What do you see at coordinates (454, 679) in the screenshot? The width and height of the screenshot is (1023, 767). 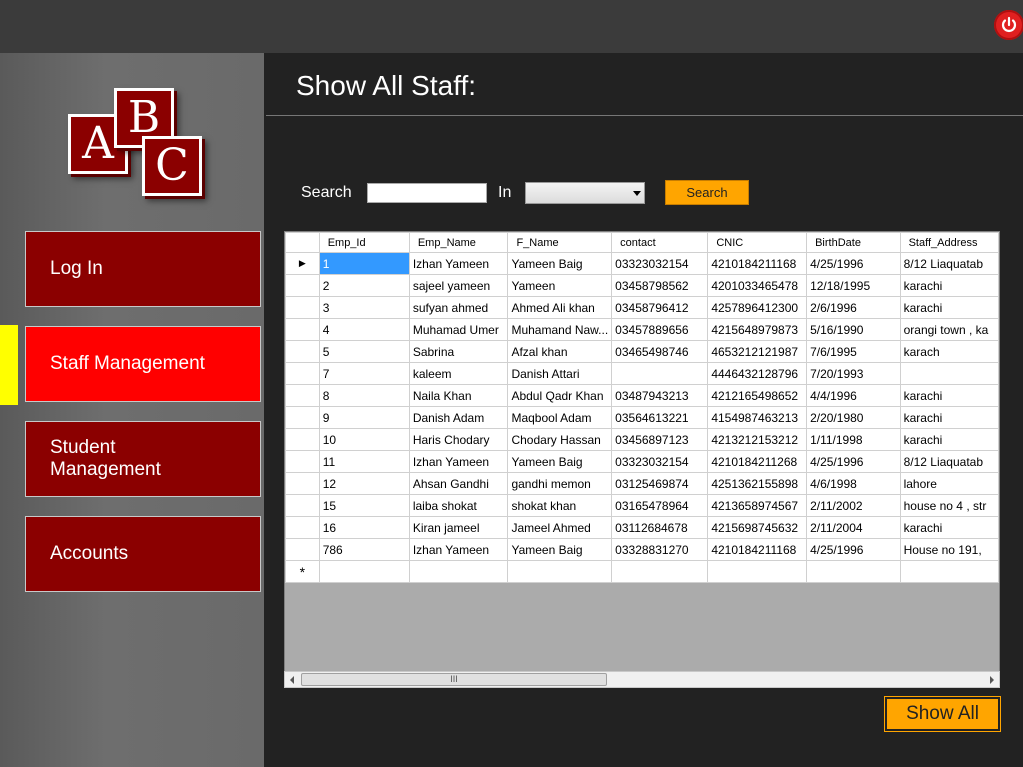 I see `scrollbar-thumb: III` at bounding box center [454, 679].